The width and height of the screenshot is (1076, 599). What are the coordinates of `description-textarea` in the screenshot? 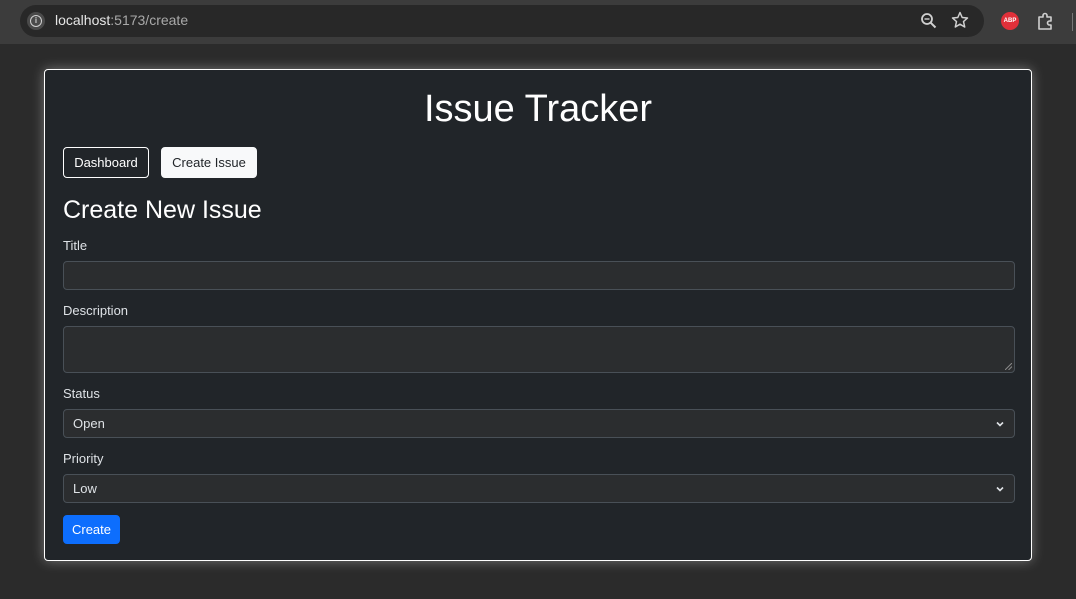 It's located at (539, 349).